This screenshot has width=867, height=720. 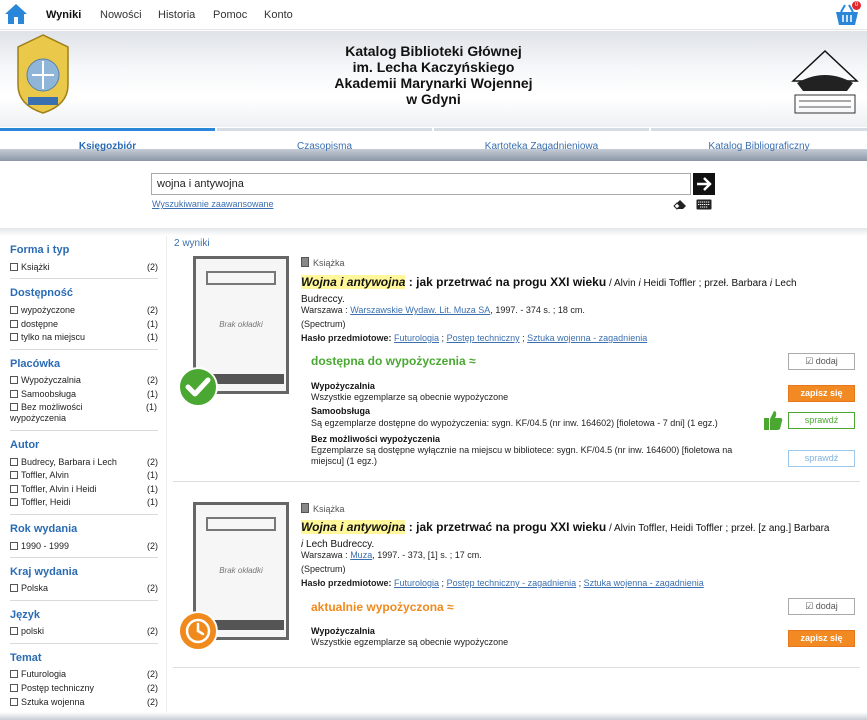 I want to click on publisher-link: Muza, so click(x=361, y=555).